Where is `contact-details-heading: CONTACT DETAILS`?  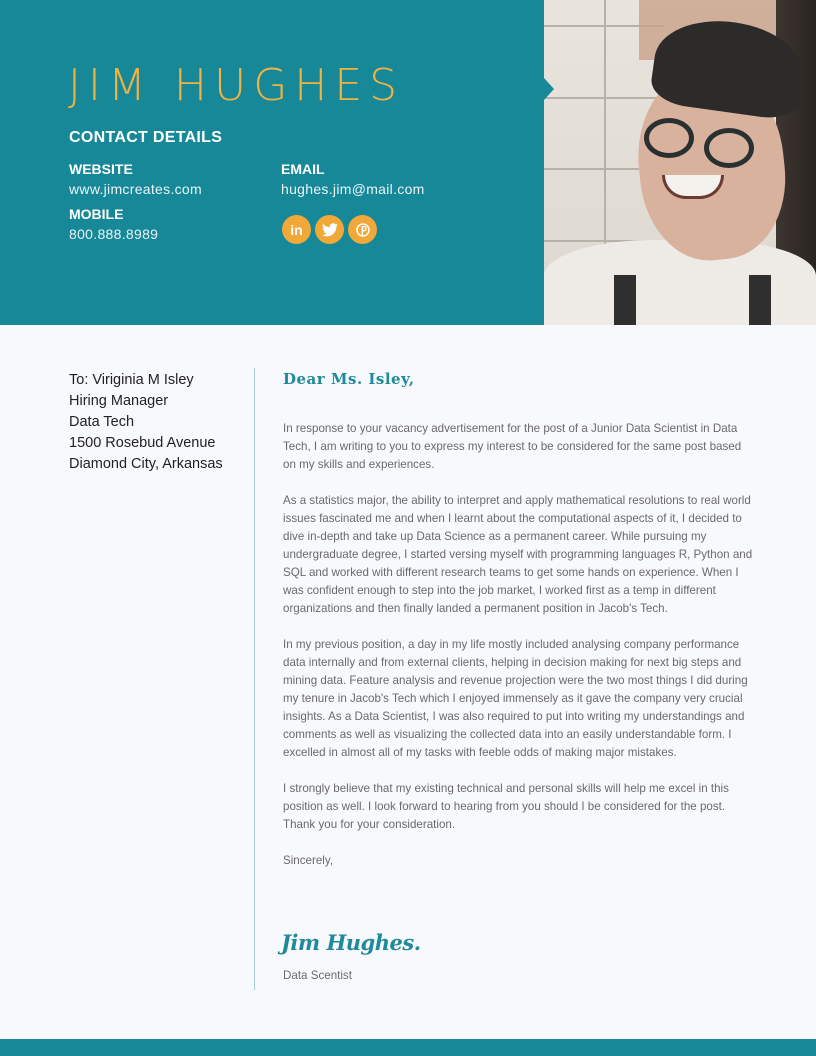 contact-details-heading: CONTACT DETAILS is located at coordinates (146, 137).